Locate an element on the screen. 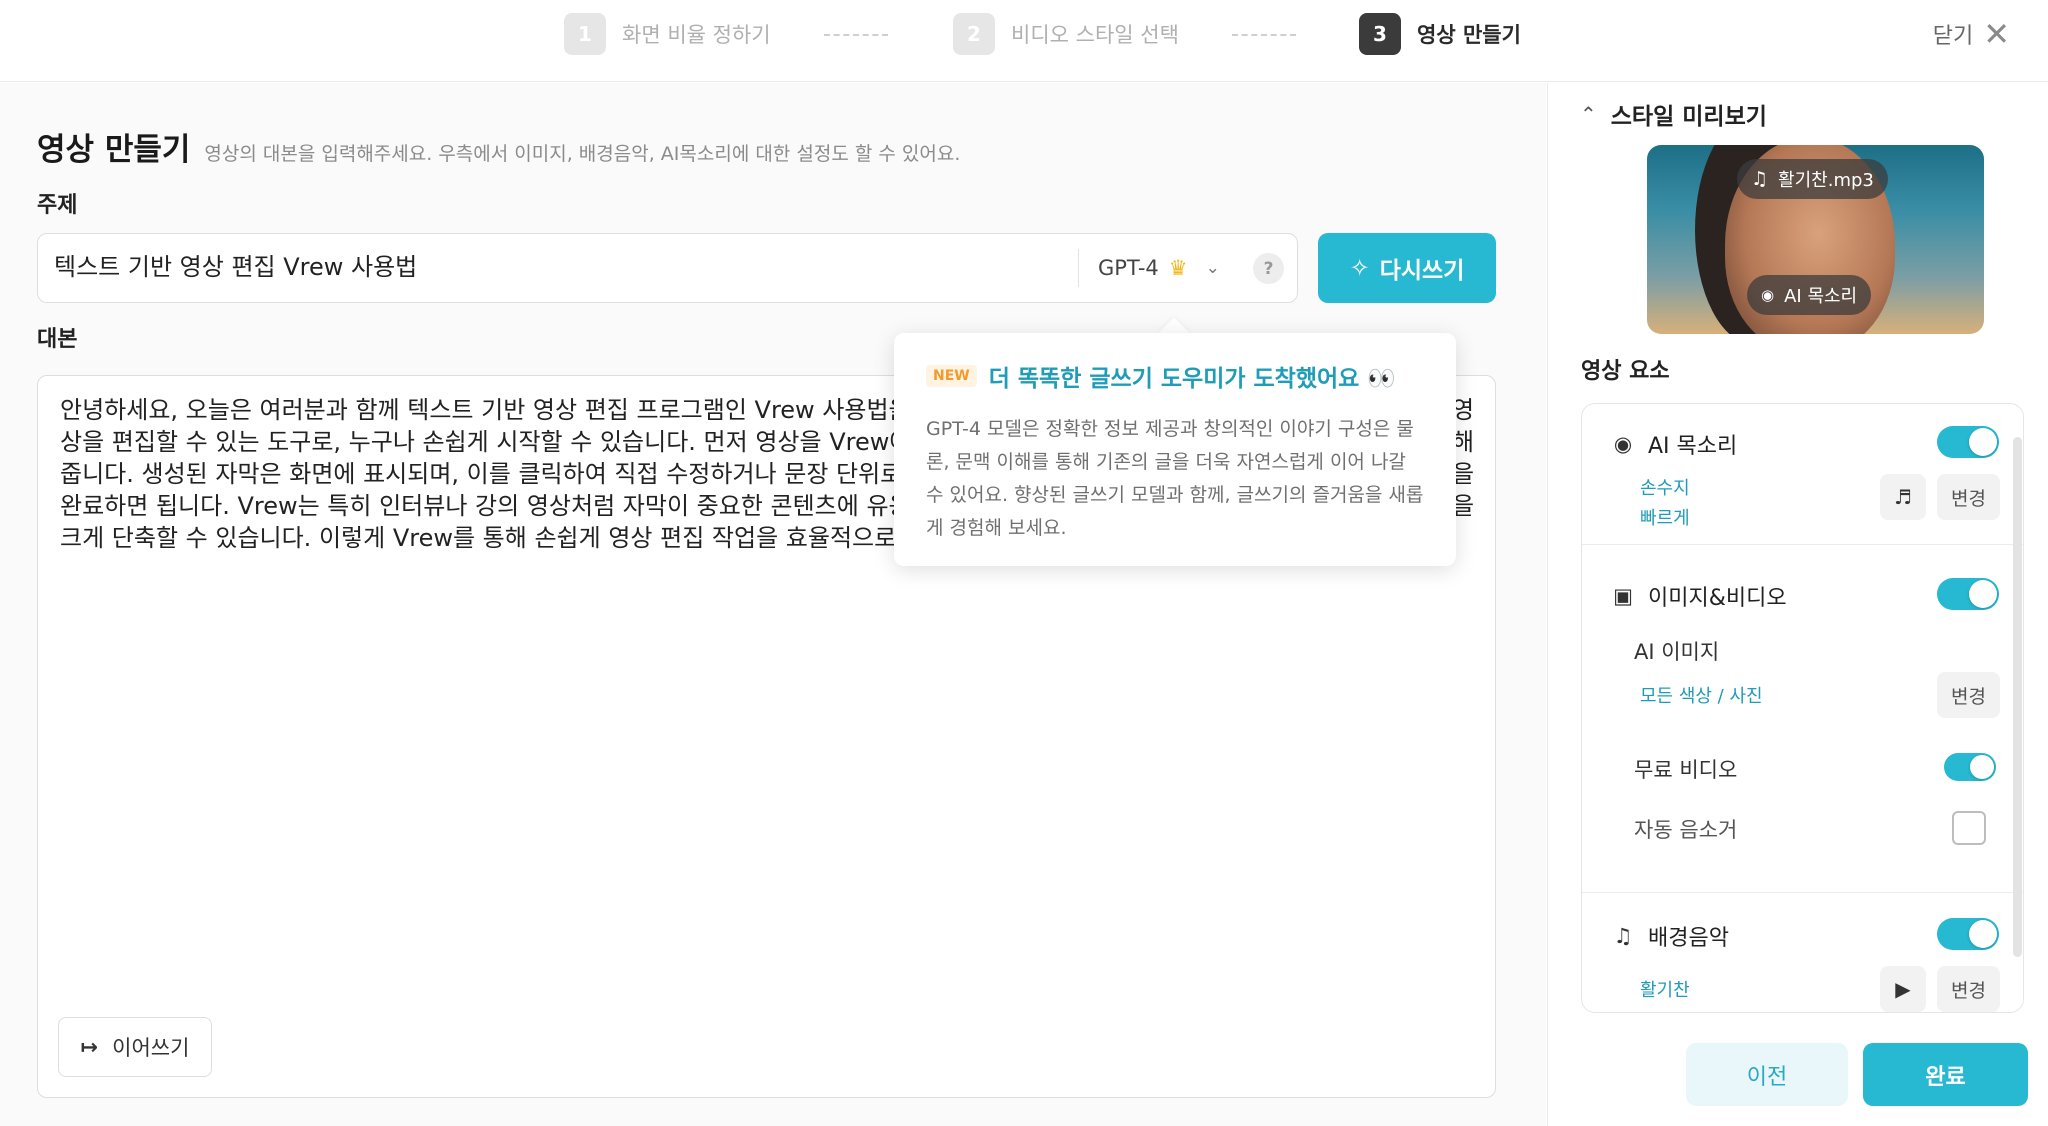 The width and height of the screenshot is (2048, 1126). step-3: 3 영상 만들기 is located at coordinates (1440, 34).